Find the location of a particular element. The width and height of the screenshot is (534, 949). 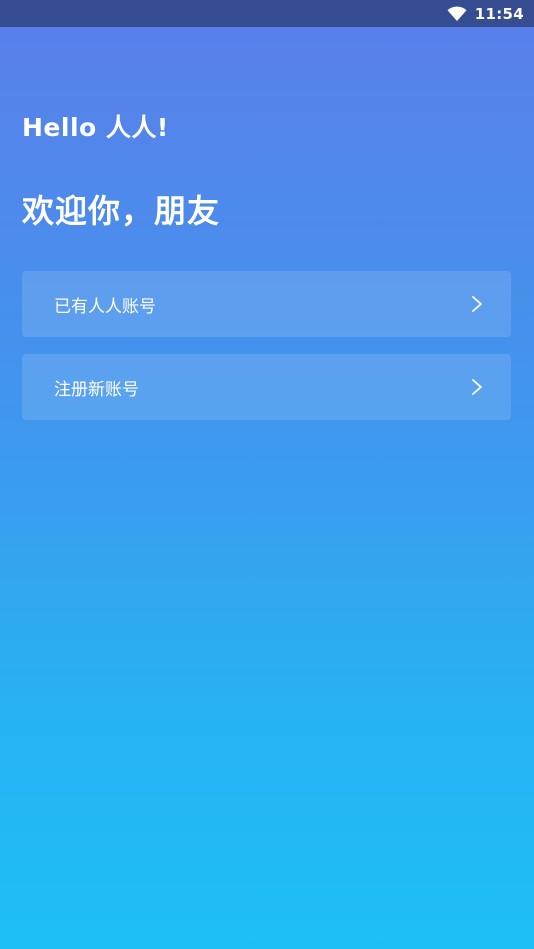

register-account-label: 注册新账号 is located at coordinates (96, 389).